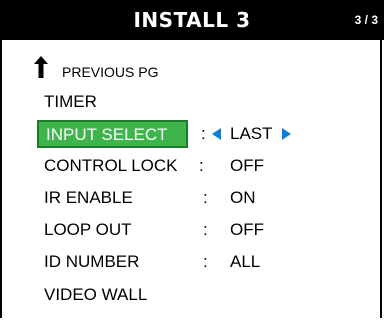  What do you see at coordinates (88, 230) in the screenshot?
I see `loop-out-item: LOOP OUT` at bounding box center [88, 230].